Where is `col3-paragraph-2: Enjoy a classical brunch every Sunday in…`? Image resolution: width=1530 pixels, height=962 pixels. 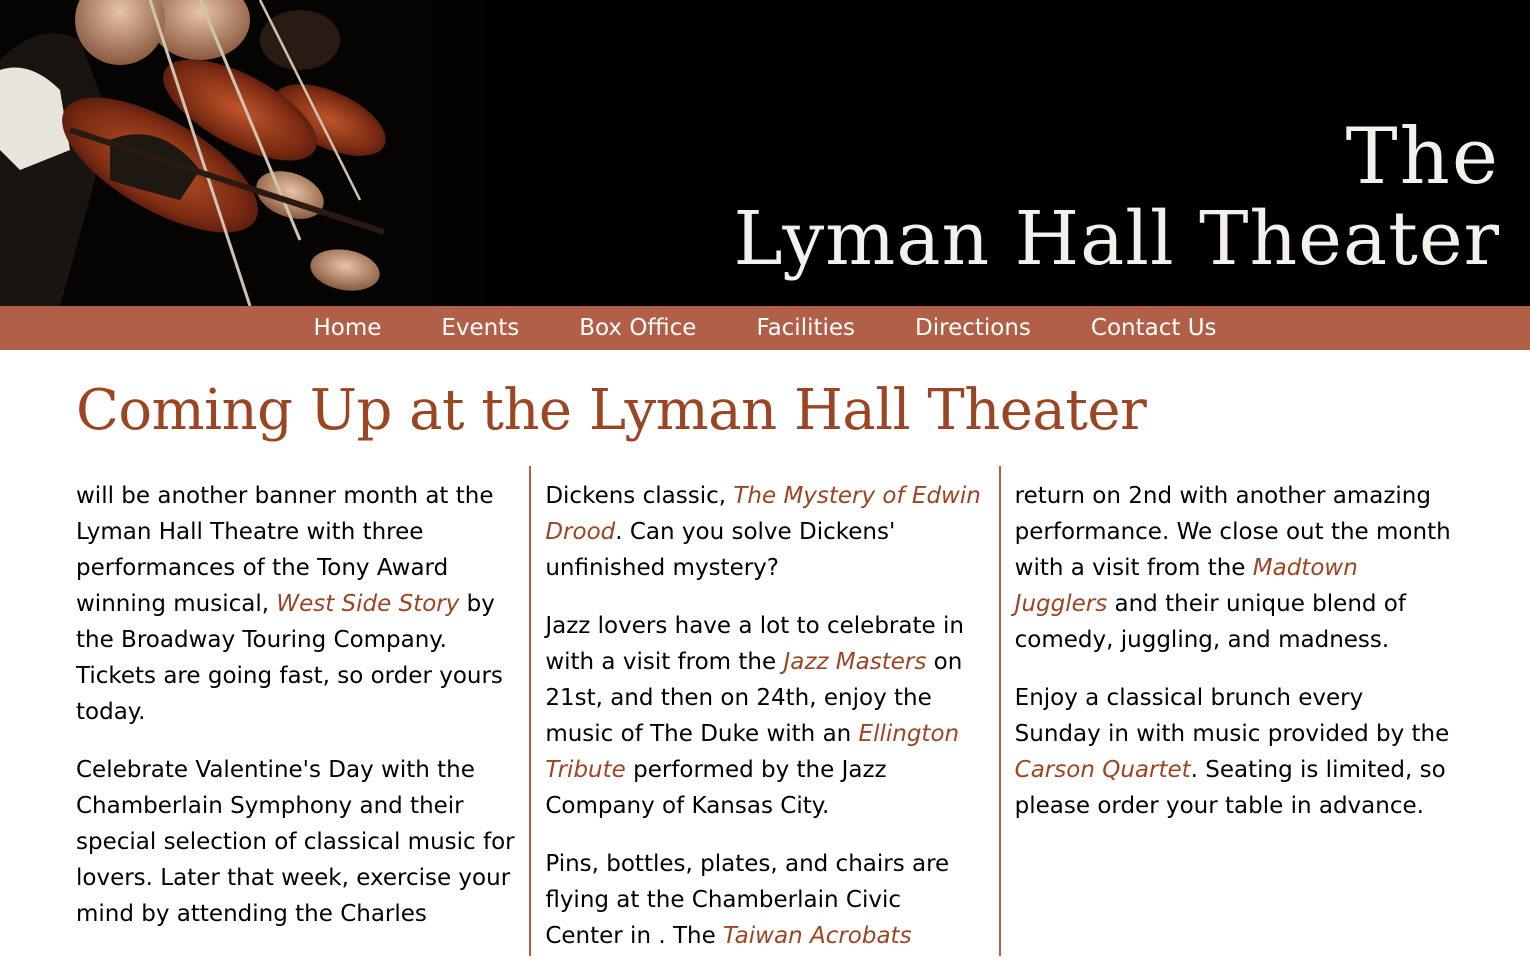 col3-paragraph-2: Enjoy a classical brunch every Sunday in… is located at coordinates (1234, 752).